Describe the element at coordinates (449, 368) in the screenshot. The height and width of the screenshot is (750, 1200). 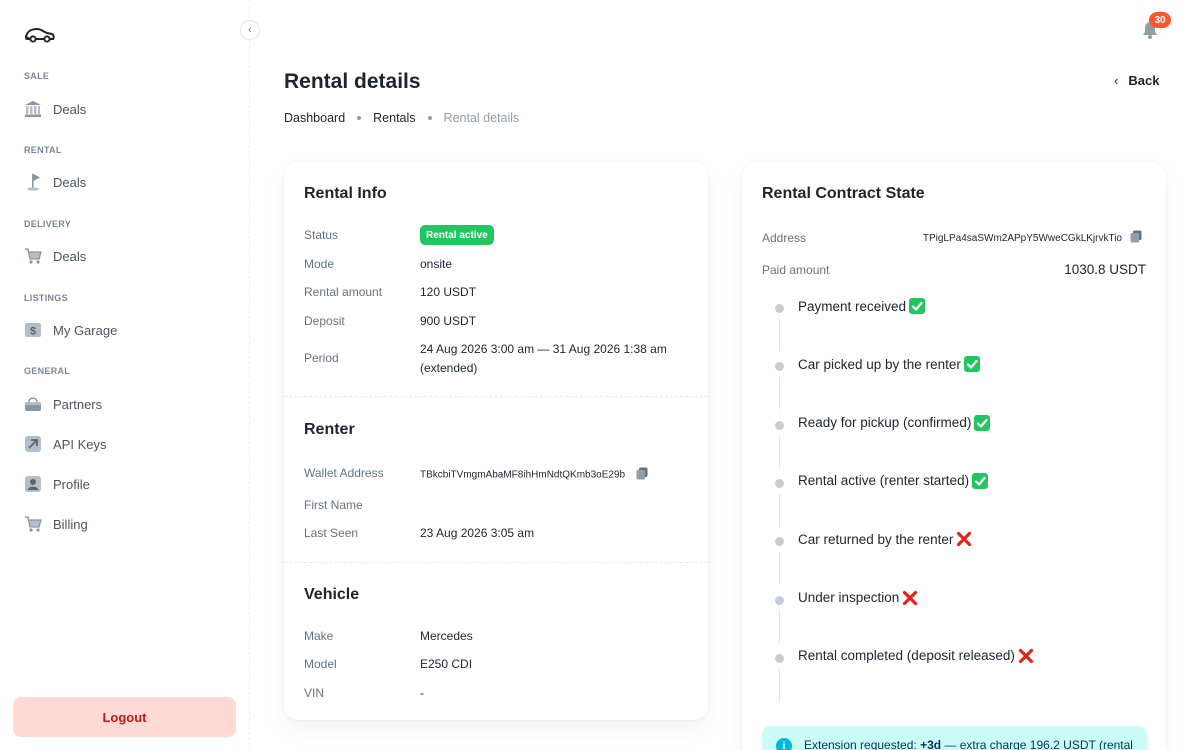
I see `period-value-line2: (extended)` at that location.